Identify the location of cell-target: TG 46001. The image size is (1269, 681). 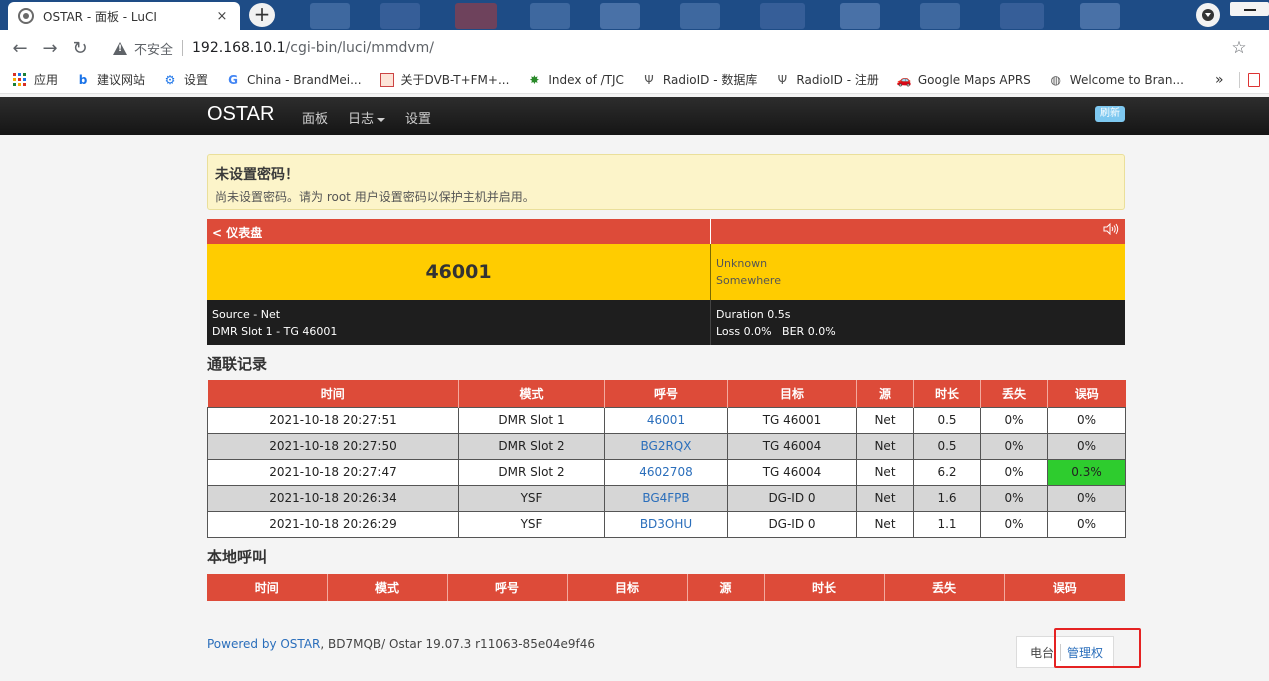
(792, 420).